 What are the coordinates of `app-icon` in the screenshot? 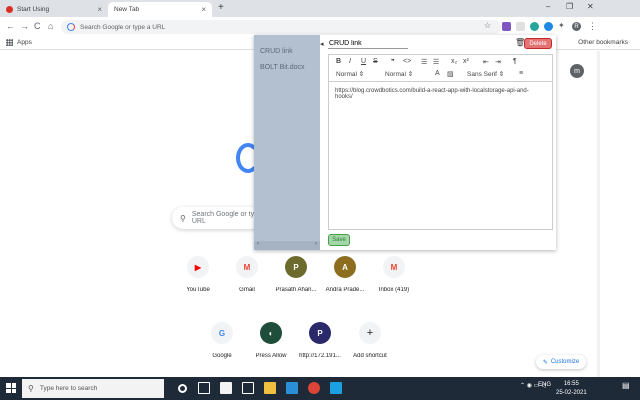 It's located at (336, 388).